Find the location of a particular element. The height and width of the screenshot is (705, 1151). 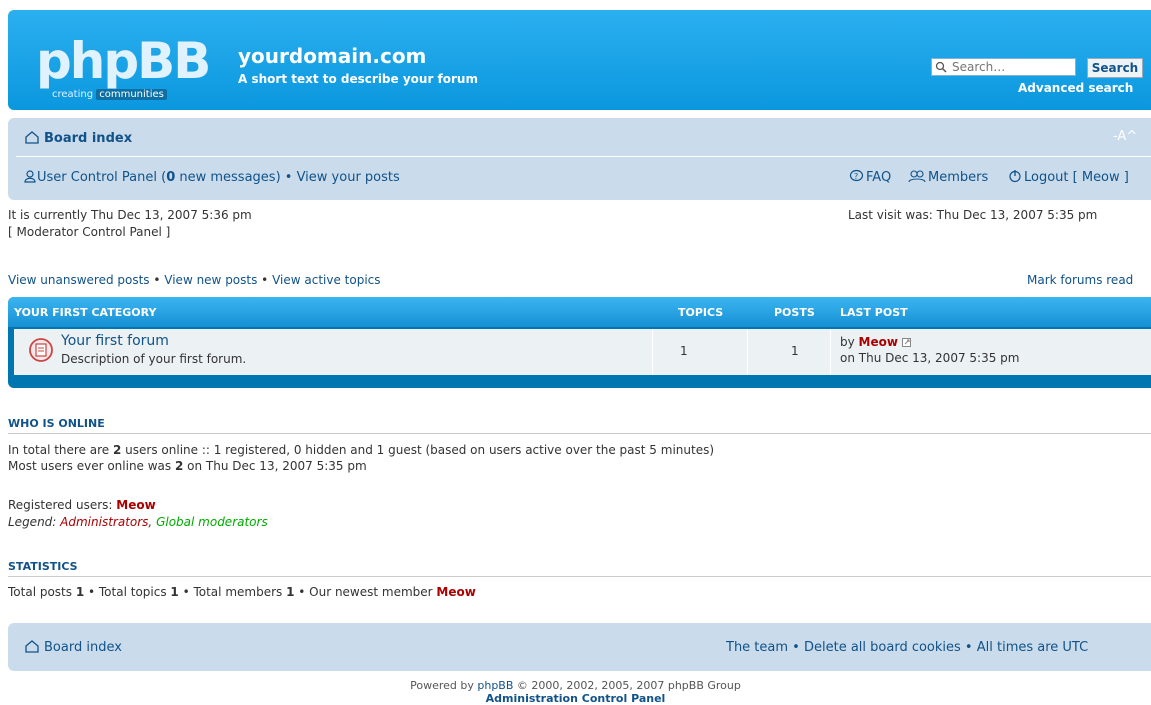

nav-divider is located at coordinates (583, 156).